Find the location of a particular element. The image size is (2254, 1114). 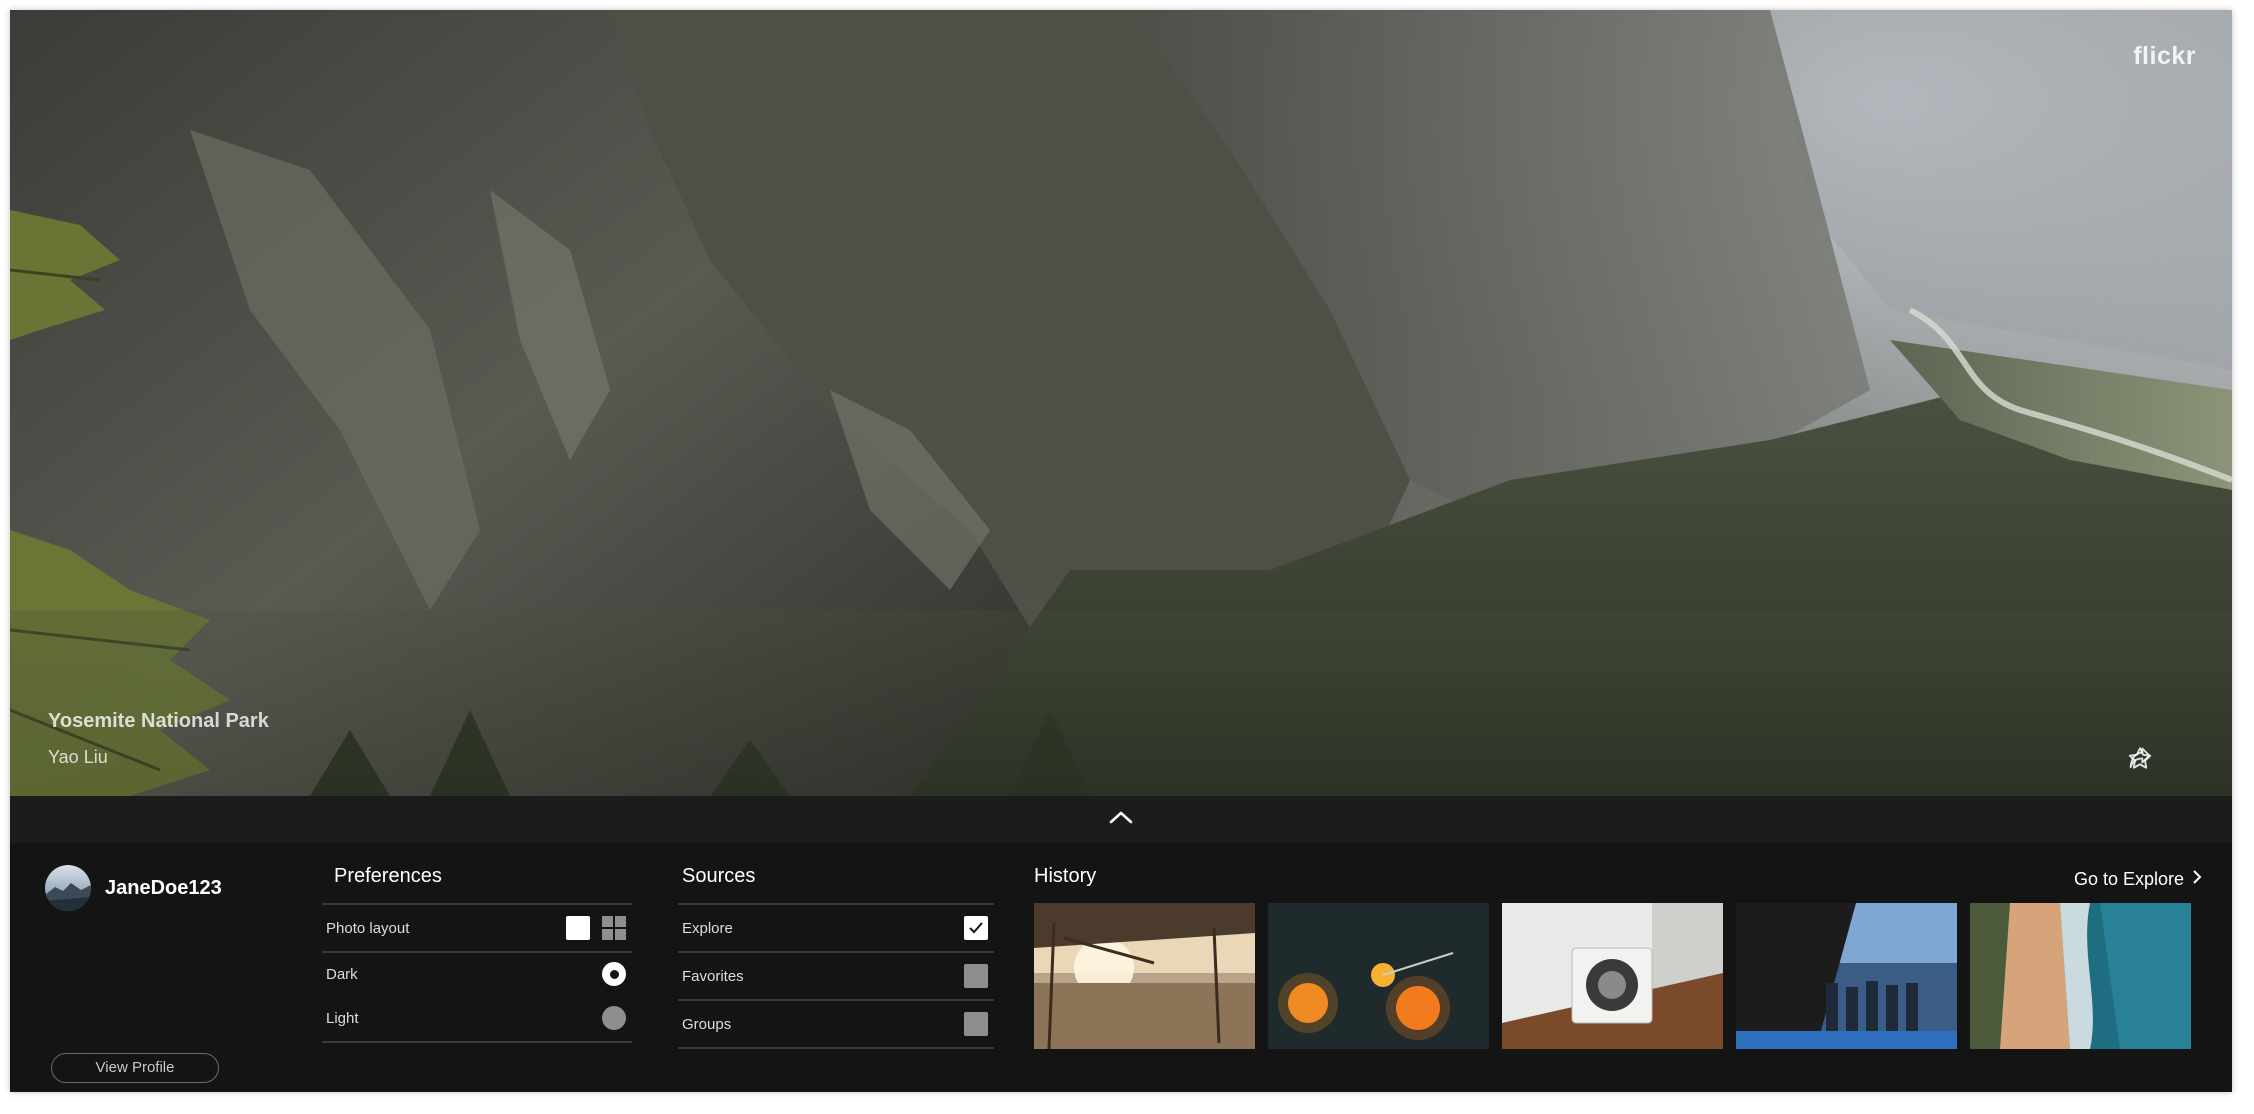

single-layout-icon is located at coordinates (578, 928).